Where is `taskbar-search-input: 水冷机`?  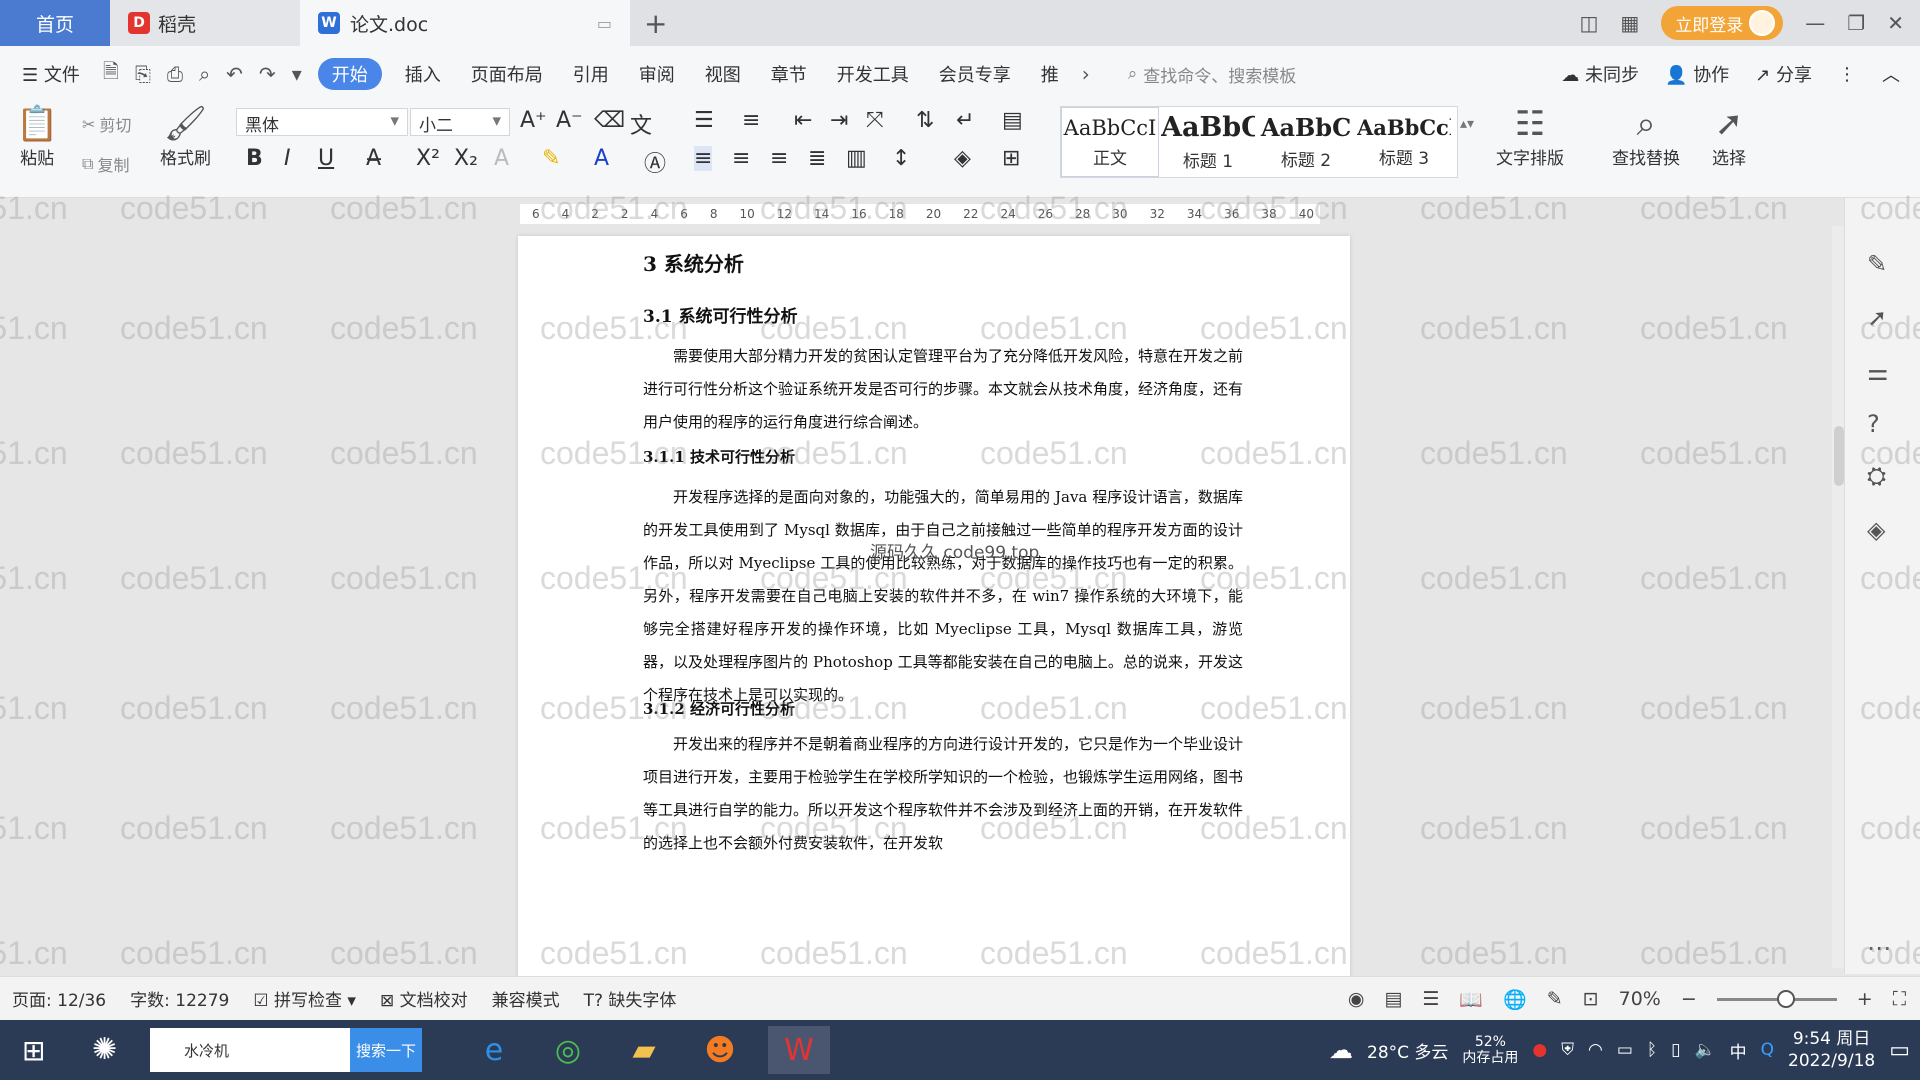
taskbar-search-input: 水冷机 is located at coordinates (250, 1050).